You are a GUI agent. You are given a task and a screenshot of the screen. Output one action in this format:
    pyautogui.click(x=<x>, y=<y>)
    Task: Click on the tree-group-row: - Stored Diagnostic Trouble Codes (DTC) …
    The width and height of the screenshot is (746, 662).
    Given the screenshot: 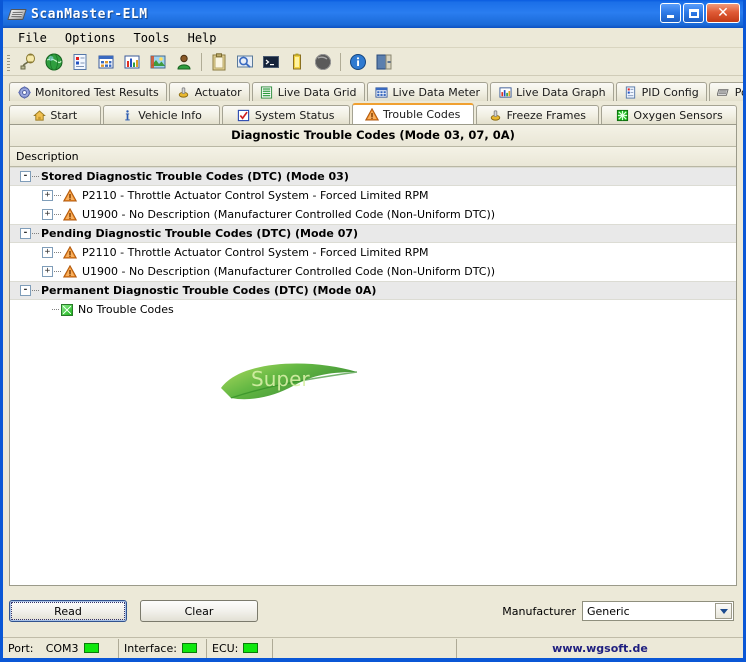 What is the action you would take?
    pyautogui.click(x=373, y=176)
    